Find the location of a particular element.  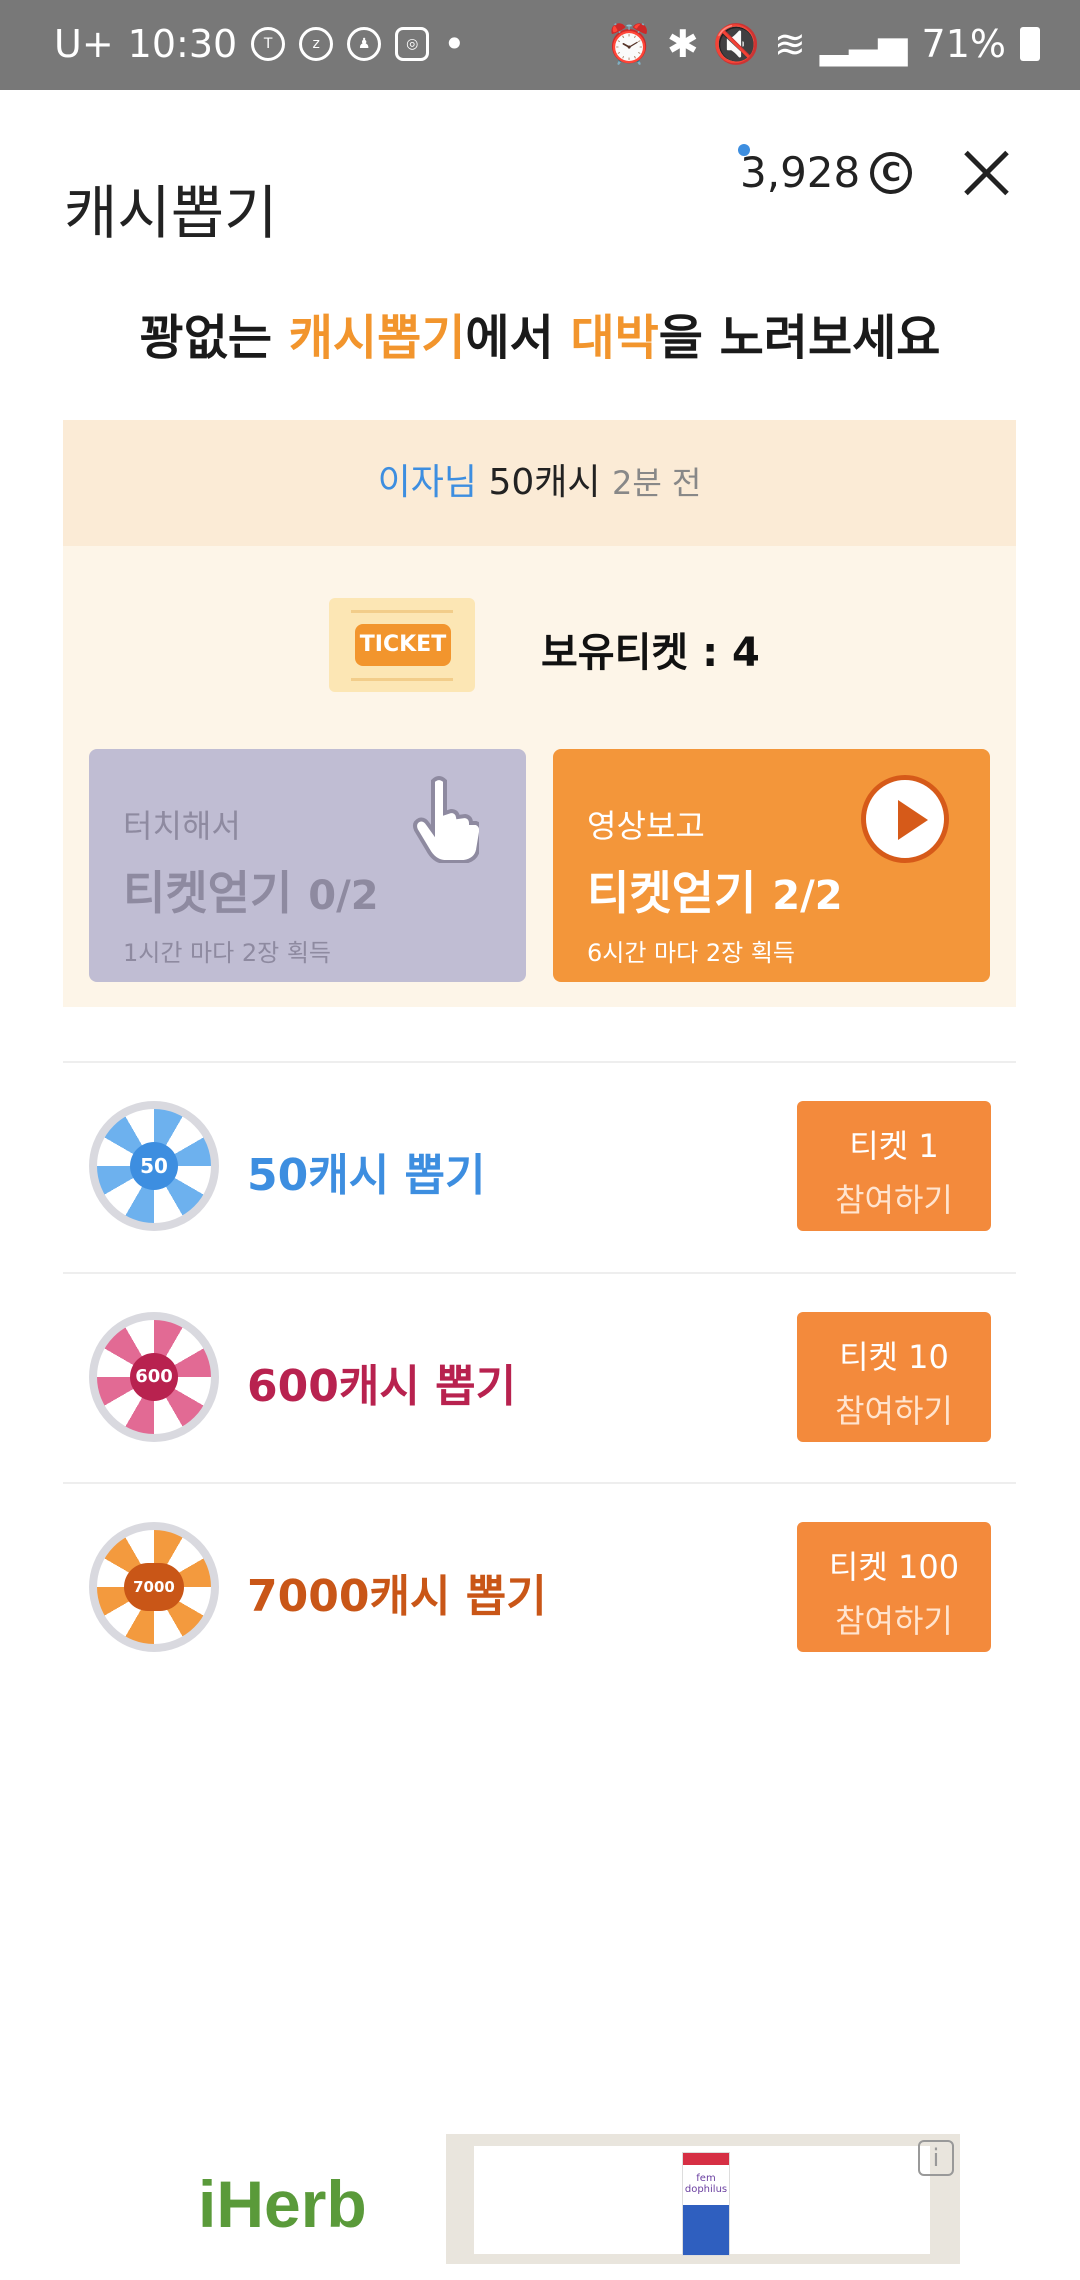

carrier-label: U+ is located at coordinates (84, 44).